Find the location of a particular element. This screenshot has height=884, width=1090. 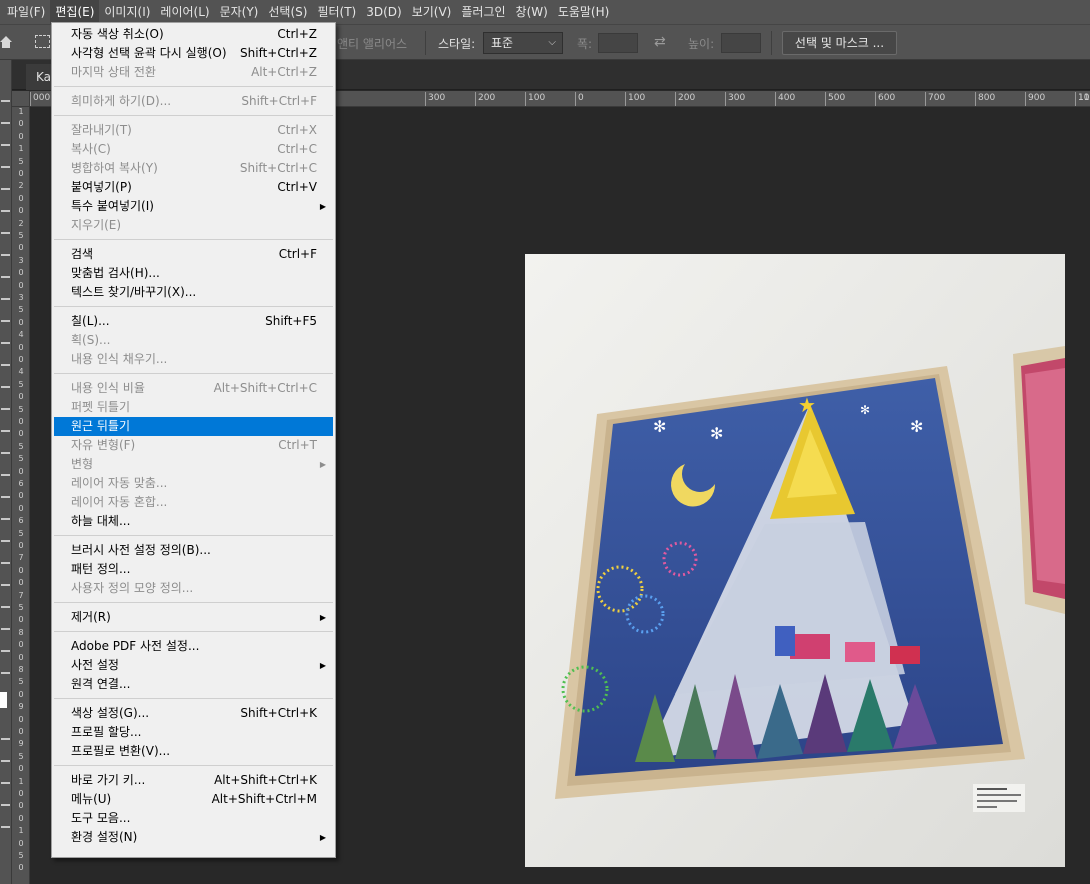

menu-10: 창(W) is located at coordinates (532, 12).